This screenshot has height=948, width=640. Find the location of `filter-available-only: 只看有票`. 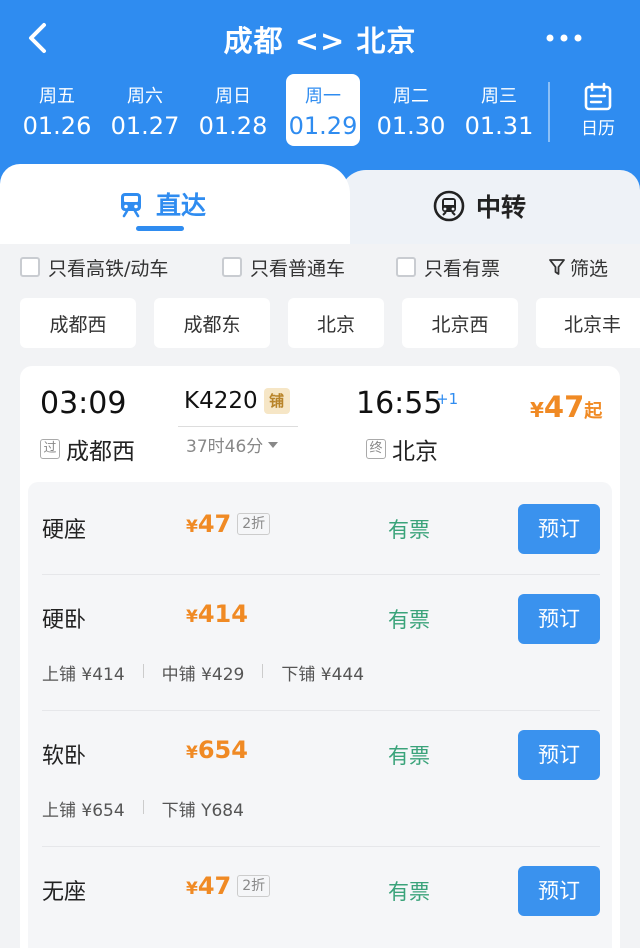

filter-available-only: 只看有票 is located at coordinates (448, 267).